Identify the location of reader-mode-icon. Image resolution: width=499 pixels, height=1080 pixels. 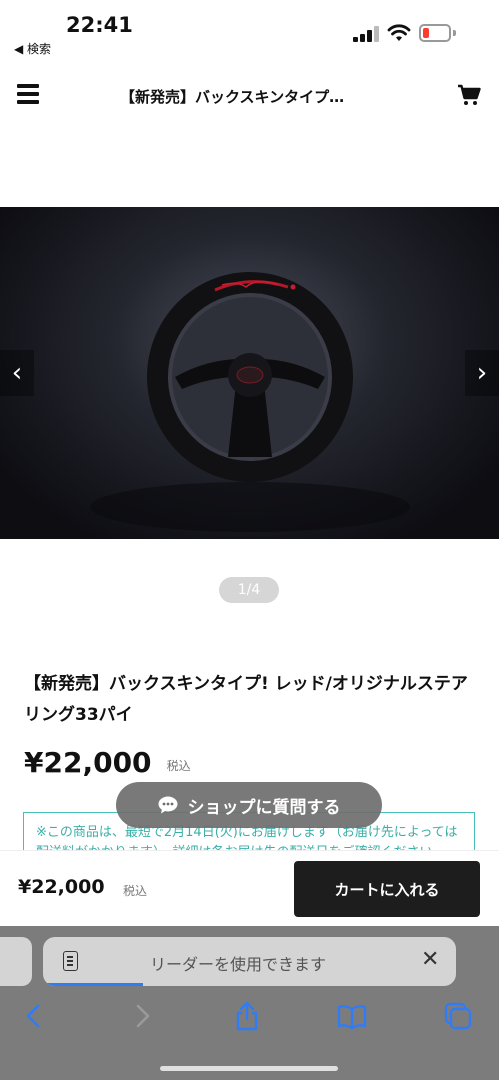
(70, 961).